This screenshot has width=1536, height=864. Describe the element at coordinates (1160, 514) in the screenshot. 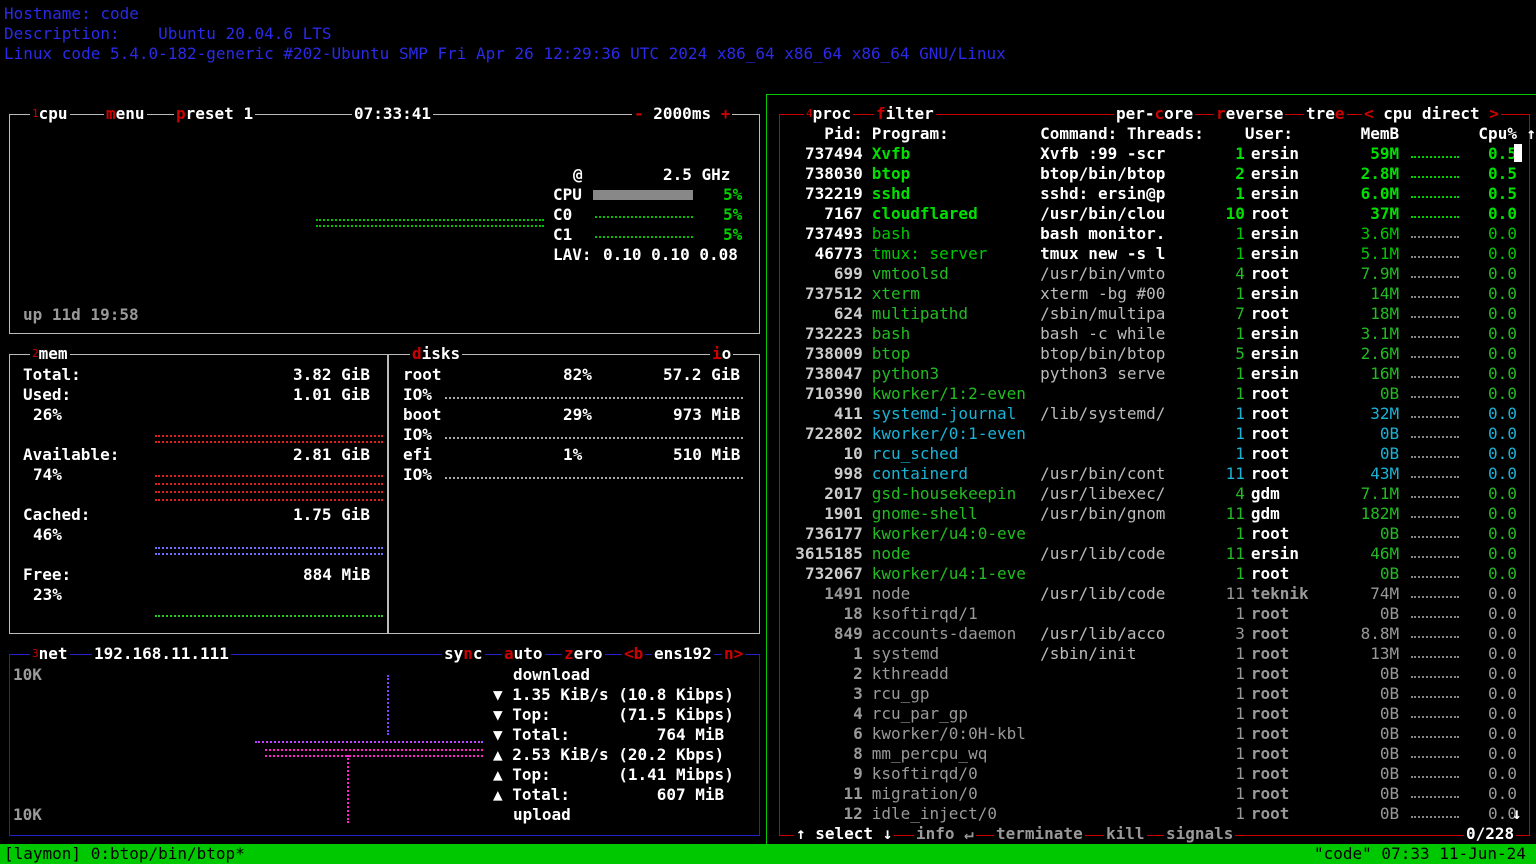

I see `table-row: 1901 gnome-shell/usr/bin/gnom 11 gdm 182M 0.0` at that location.